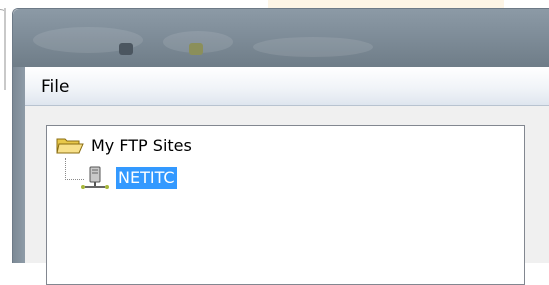 This screenshot has height=285, width=549. Describe the element at coordinates (5, 49) in the screenshot. I see `background-window-border` at that location.